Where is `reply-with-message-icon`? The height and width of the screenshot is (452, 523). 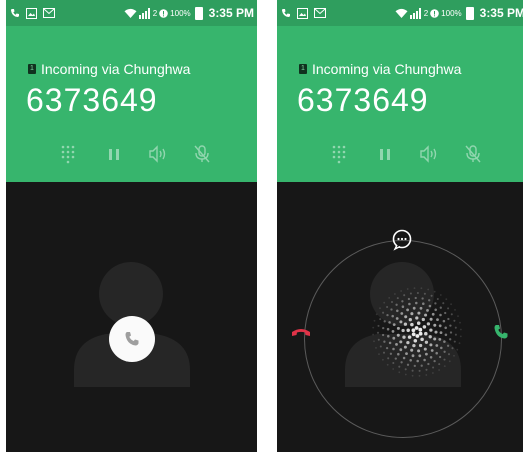
reply-with-message-icon is located at coordinates (402, 240).